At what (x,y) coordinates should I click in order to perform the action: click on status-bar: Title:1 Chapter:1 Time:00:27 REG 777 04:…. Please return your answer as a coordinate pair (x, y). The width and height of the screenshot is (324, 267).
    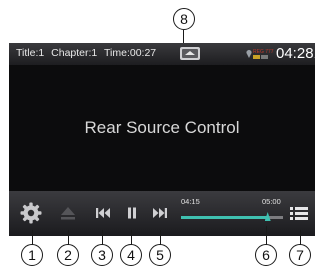
    Looking at the image, I should click on (162, 54).